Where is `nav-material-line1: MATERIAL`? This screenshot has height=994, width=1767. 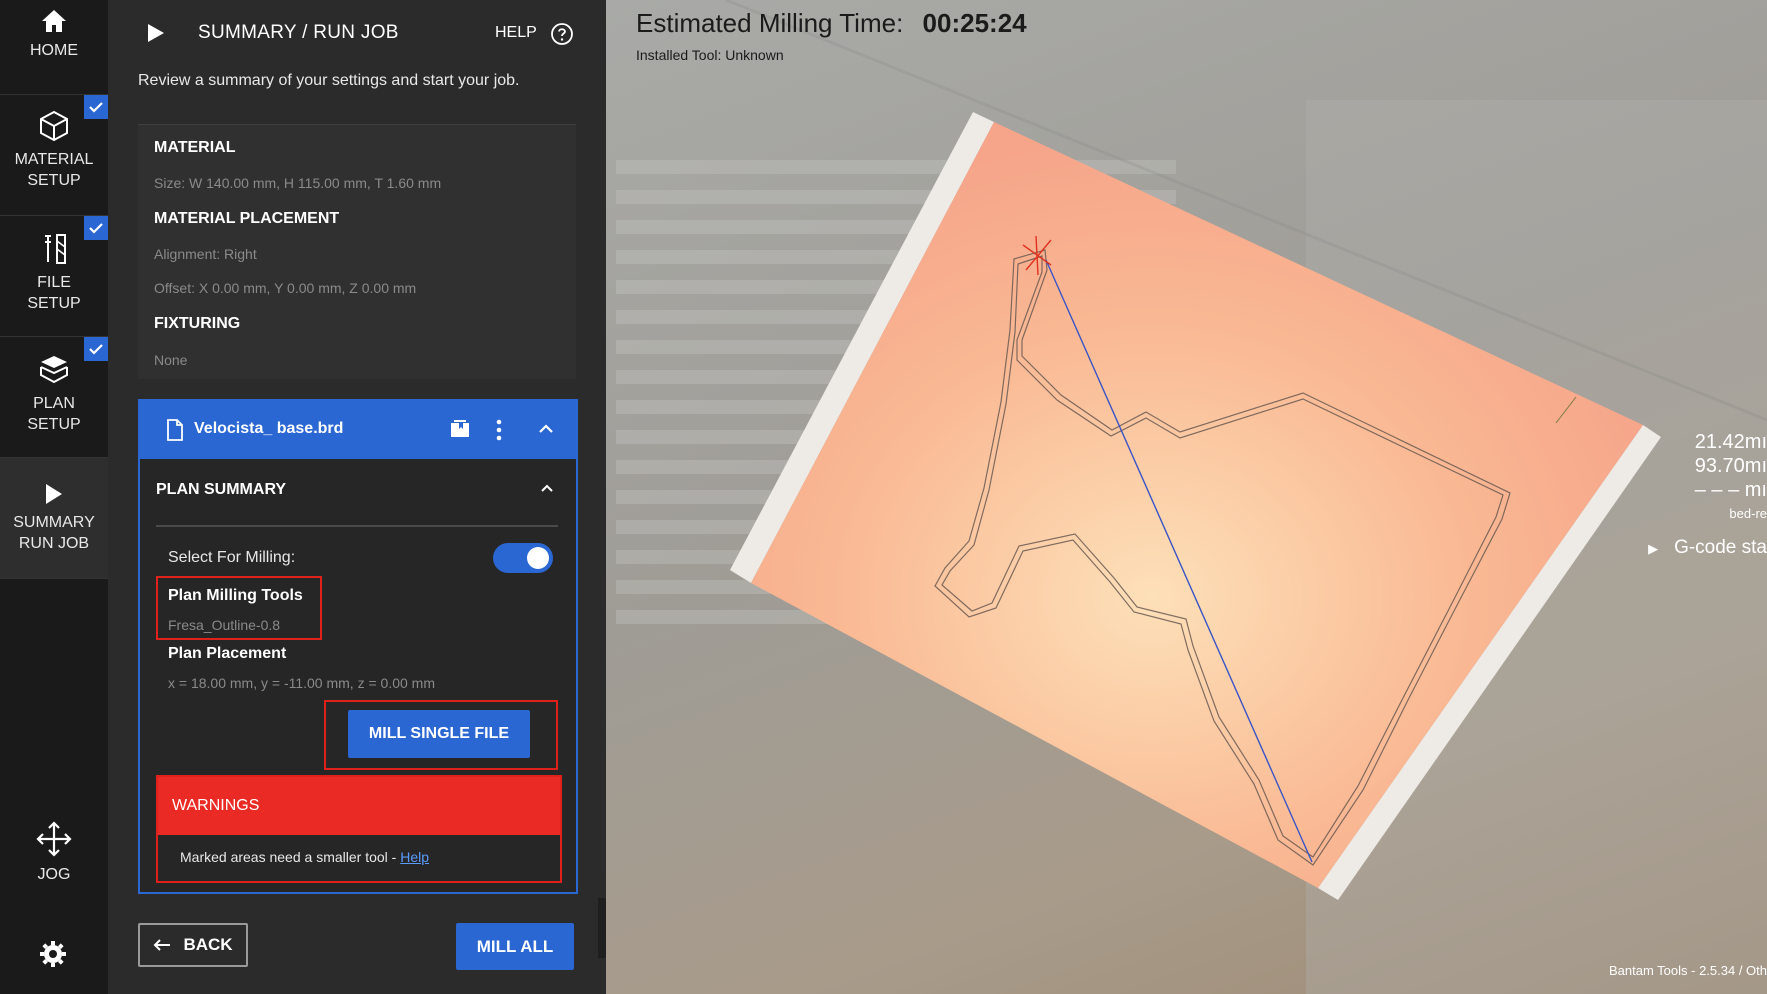 nav-material-line1: MATERIAL is located at coordinates (54, 159).